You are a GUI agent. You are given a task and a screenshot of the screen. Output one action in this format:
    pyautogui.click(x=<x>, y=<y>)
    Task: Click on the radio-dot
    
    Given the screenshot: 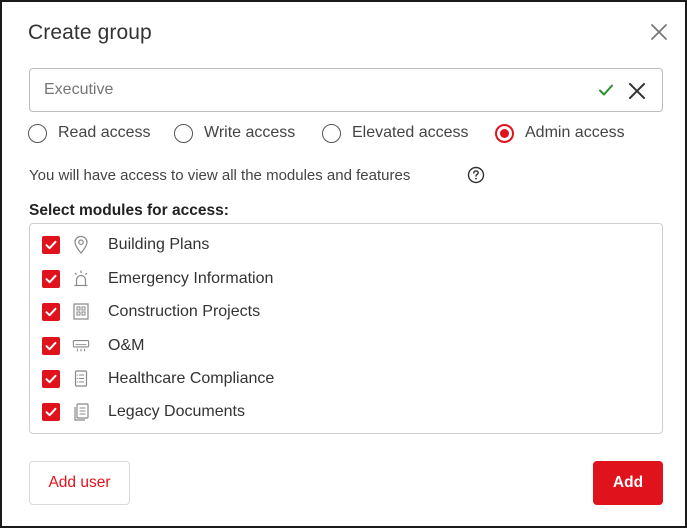 What is the action you would take?
    pyautogui.click(x=504, y=133)
    